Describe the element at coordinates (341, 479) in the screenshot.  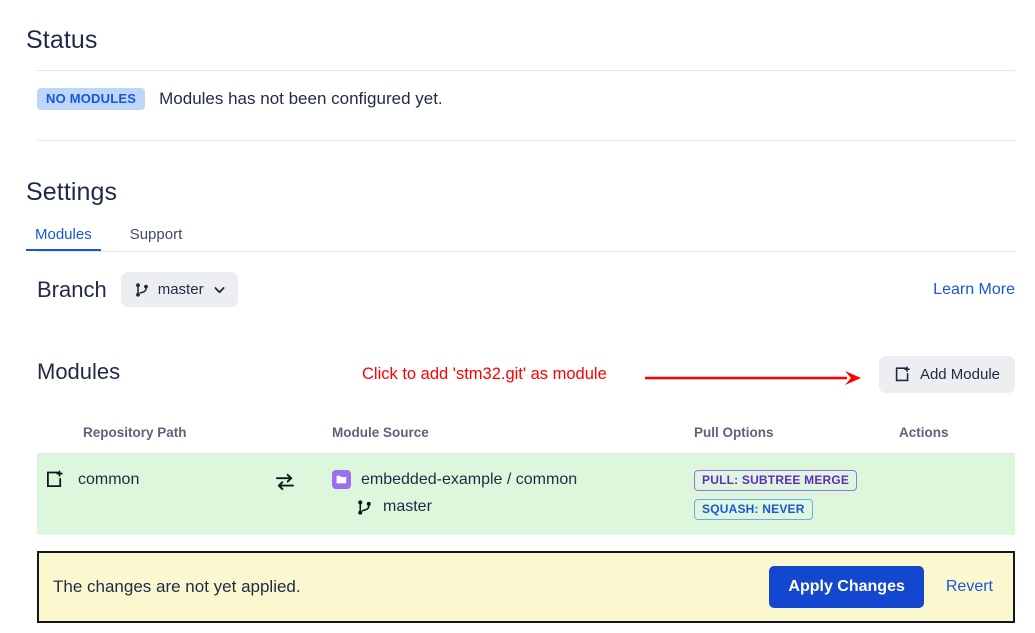
I see `repository-icon` at that location.